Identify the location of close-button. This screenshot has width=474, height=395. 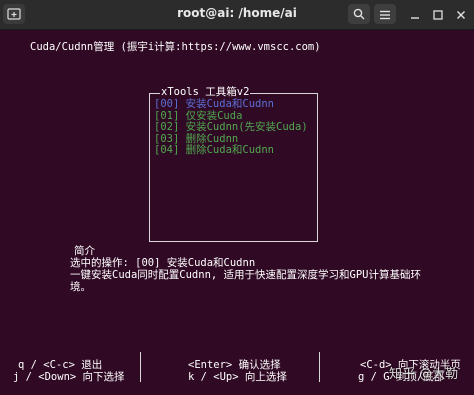
(461, 14).